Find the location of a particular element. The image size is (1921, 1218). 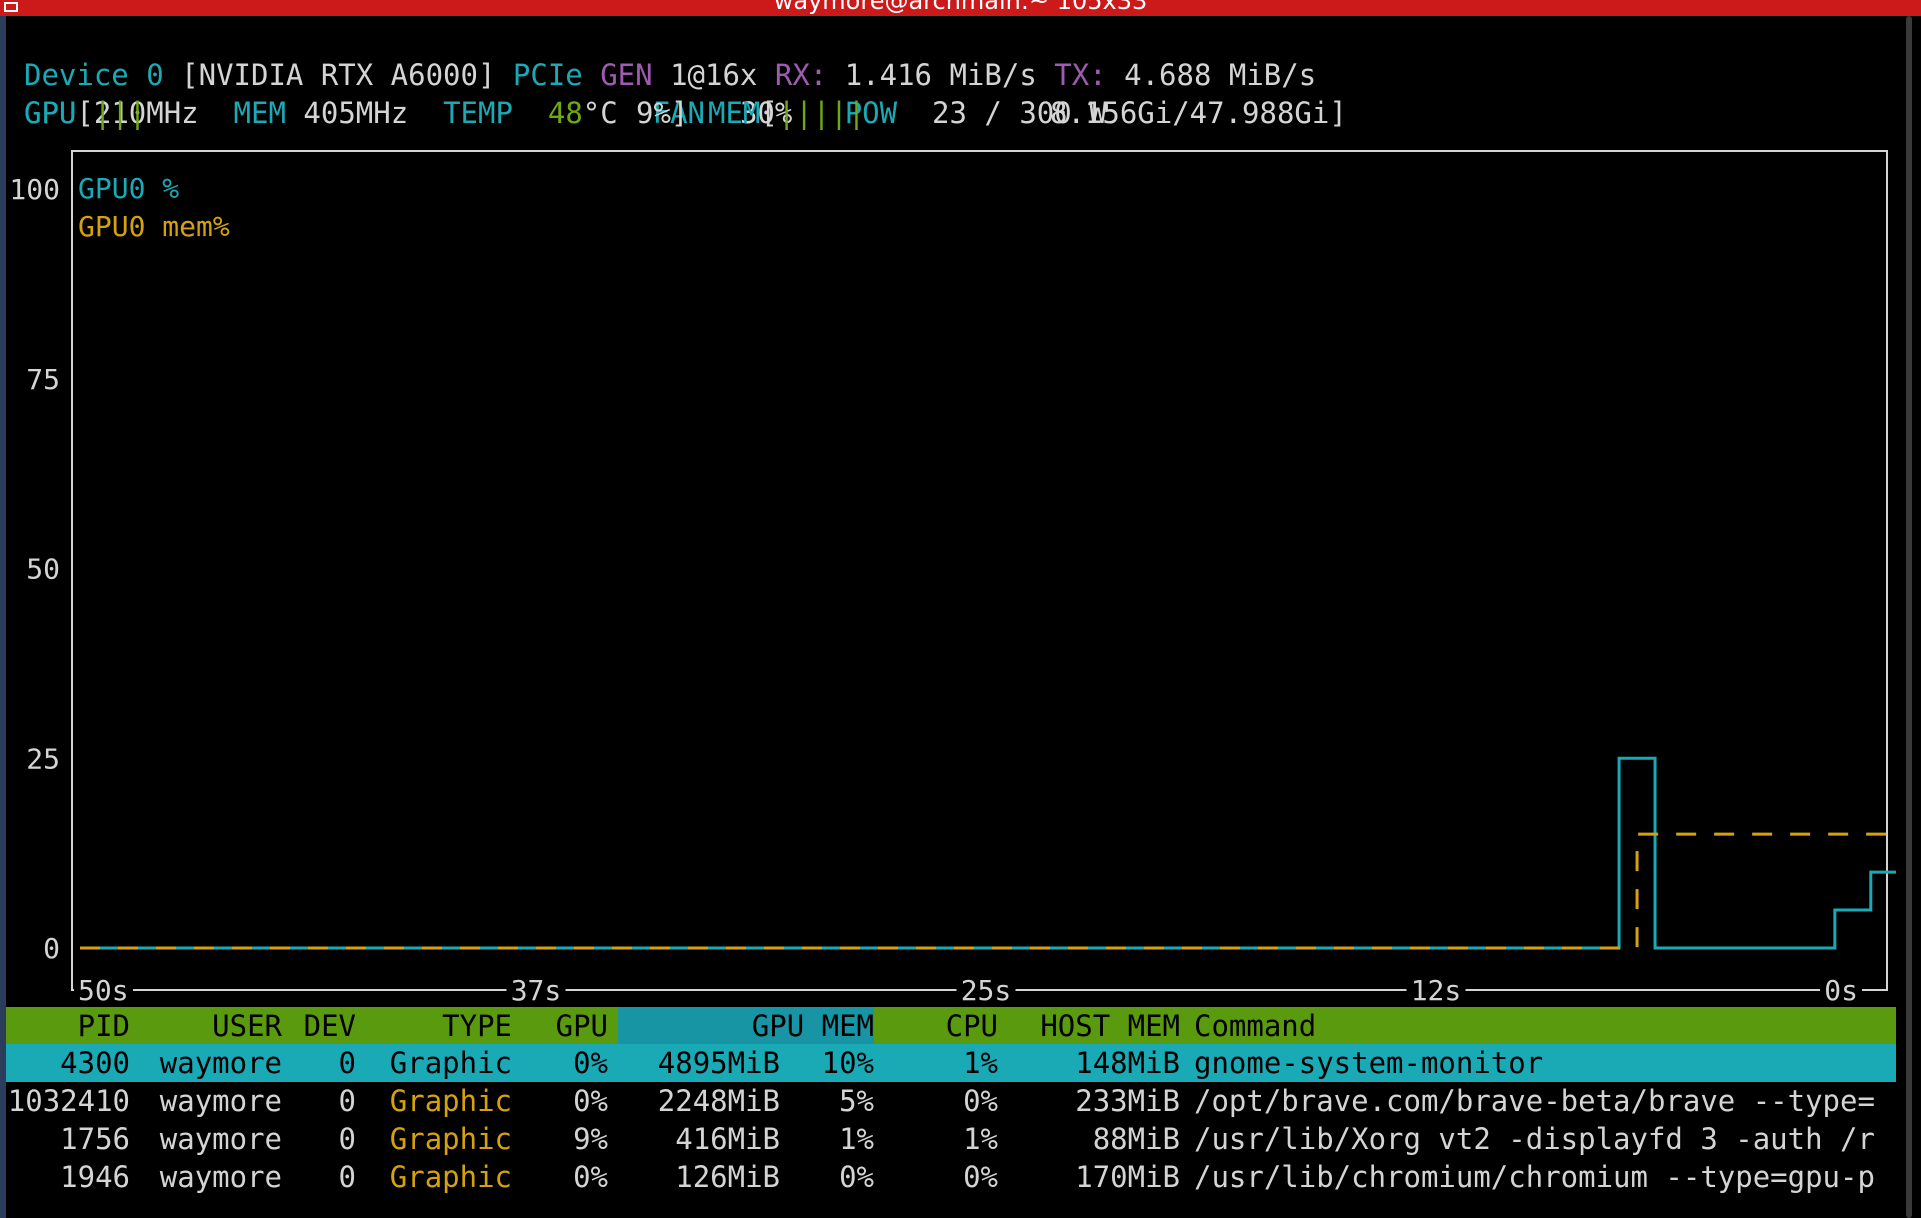

cell-pid: 1032410 is located at coordinates (68, 1101).